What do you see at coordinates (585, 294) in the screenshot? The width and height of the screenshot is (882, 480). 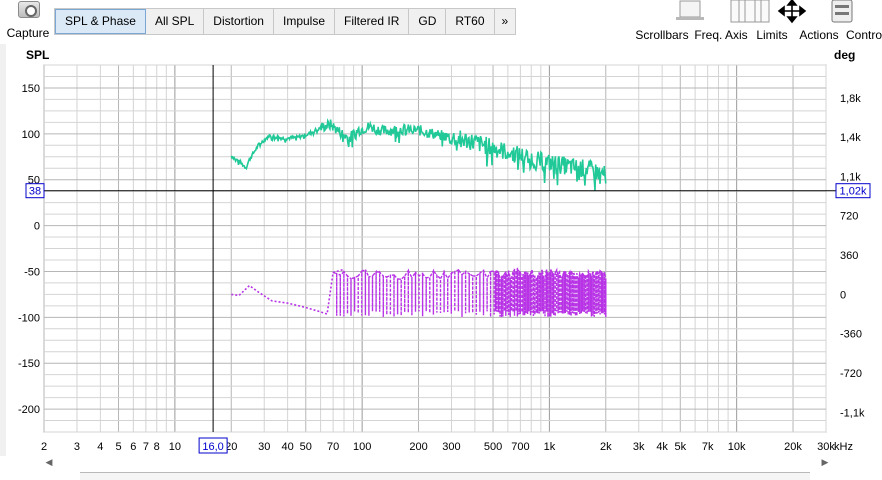 I see `phase-dense-region` at bounding box center [585, 294].